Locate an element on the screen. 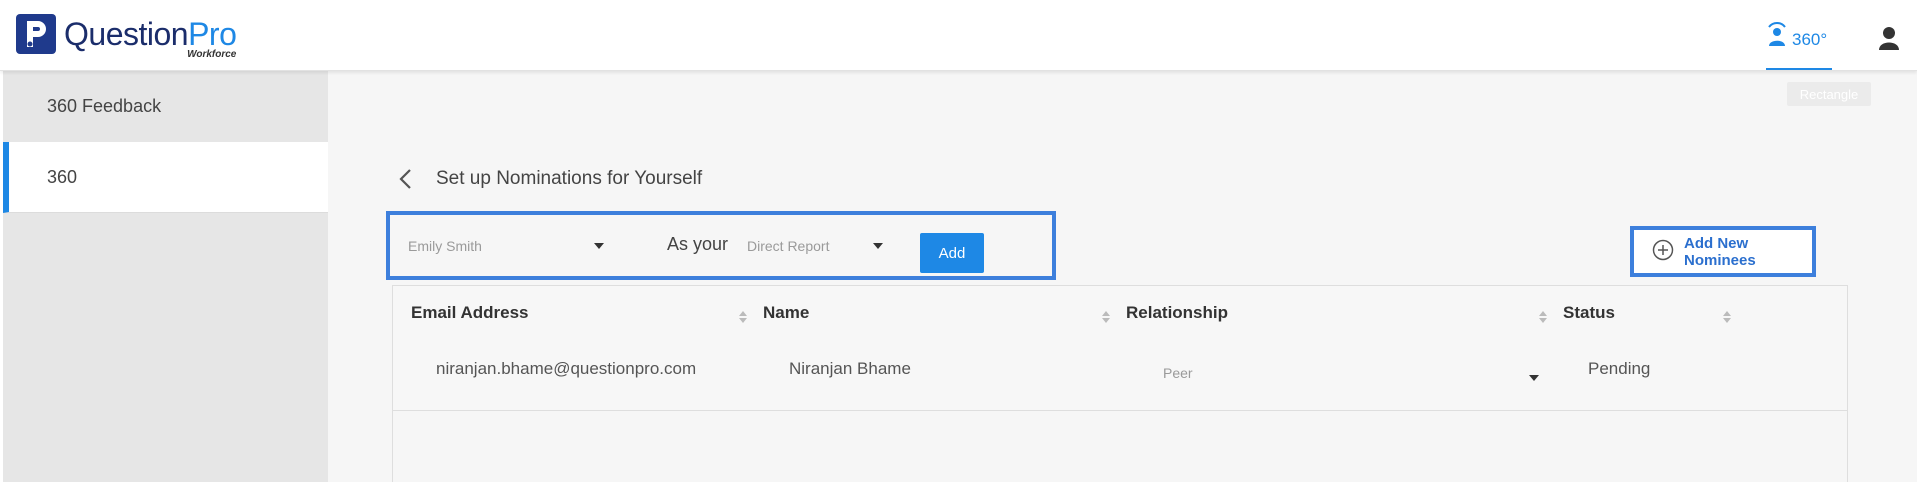  sidebar-item-360-feedback: 360 Feedback is located at coordinates (165, 106).